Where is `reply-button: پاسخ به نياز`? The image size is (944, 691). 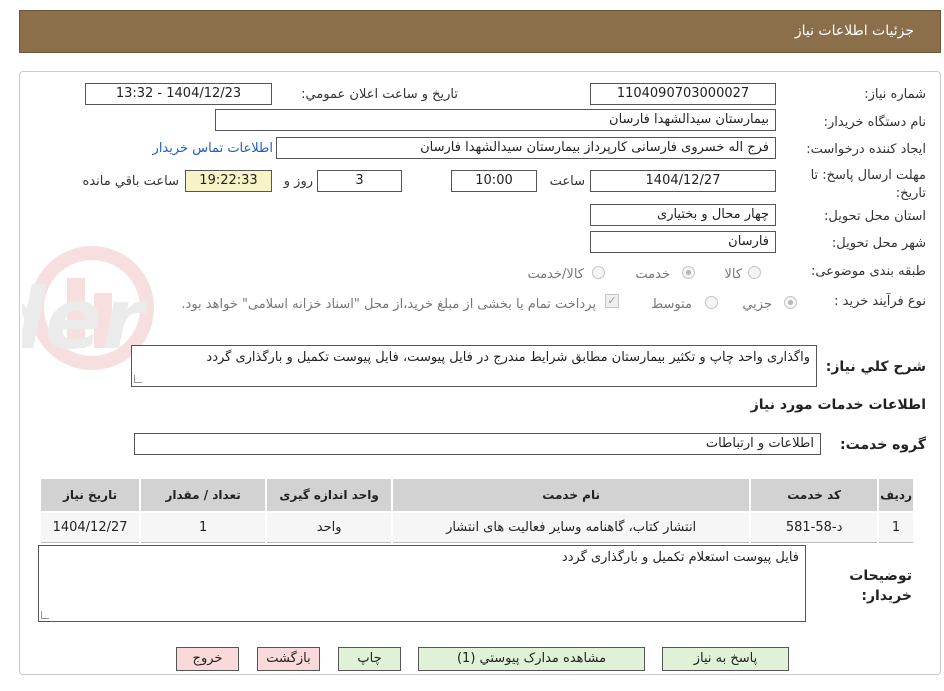 reply-button: پاسخ به نياز is located at coordinates (725, 659).